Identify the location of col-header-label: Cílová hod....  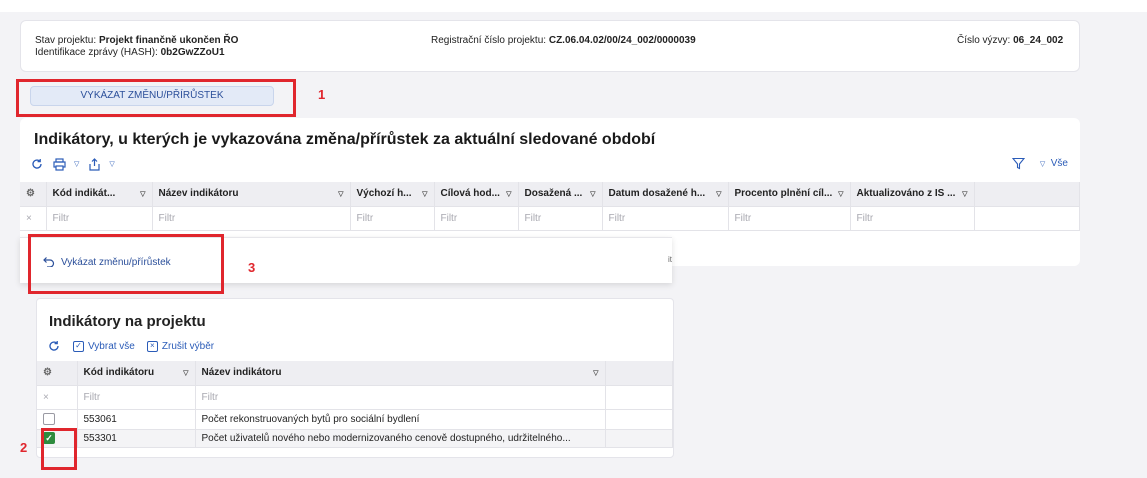
(470, 194).